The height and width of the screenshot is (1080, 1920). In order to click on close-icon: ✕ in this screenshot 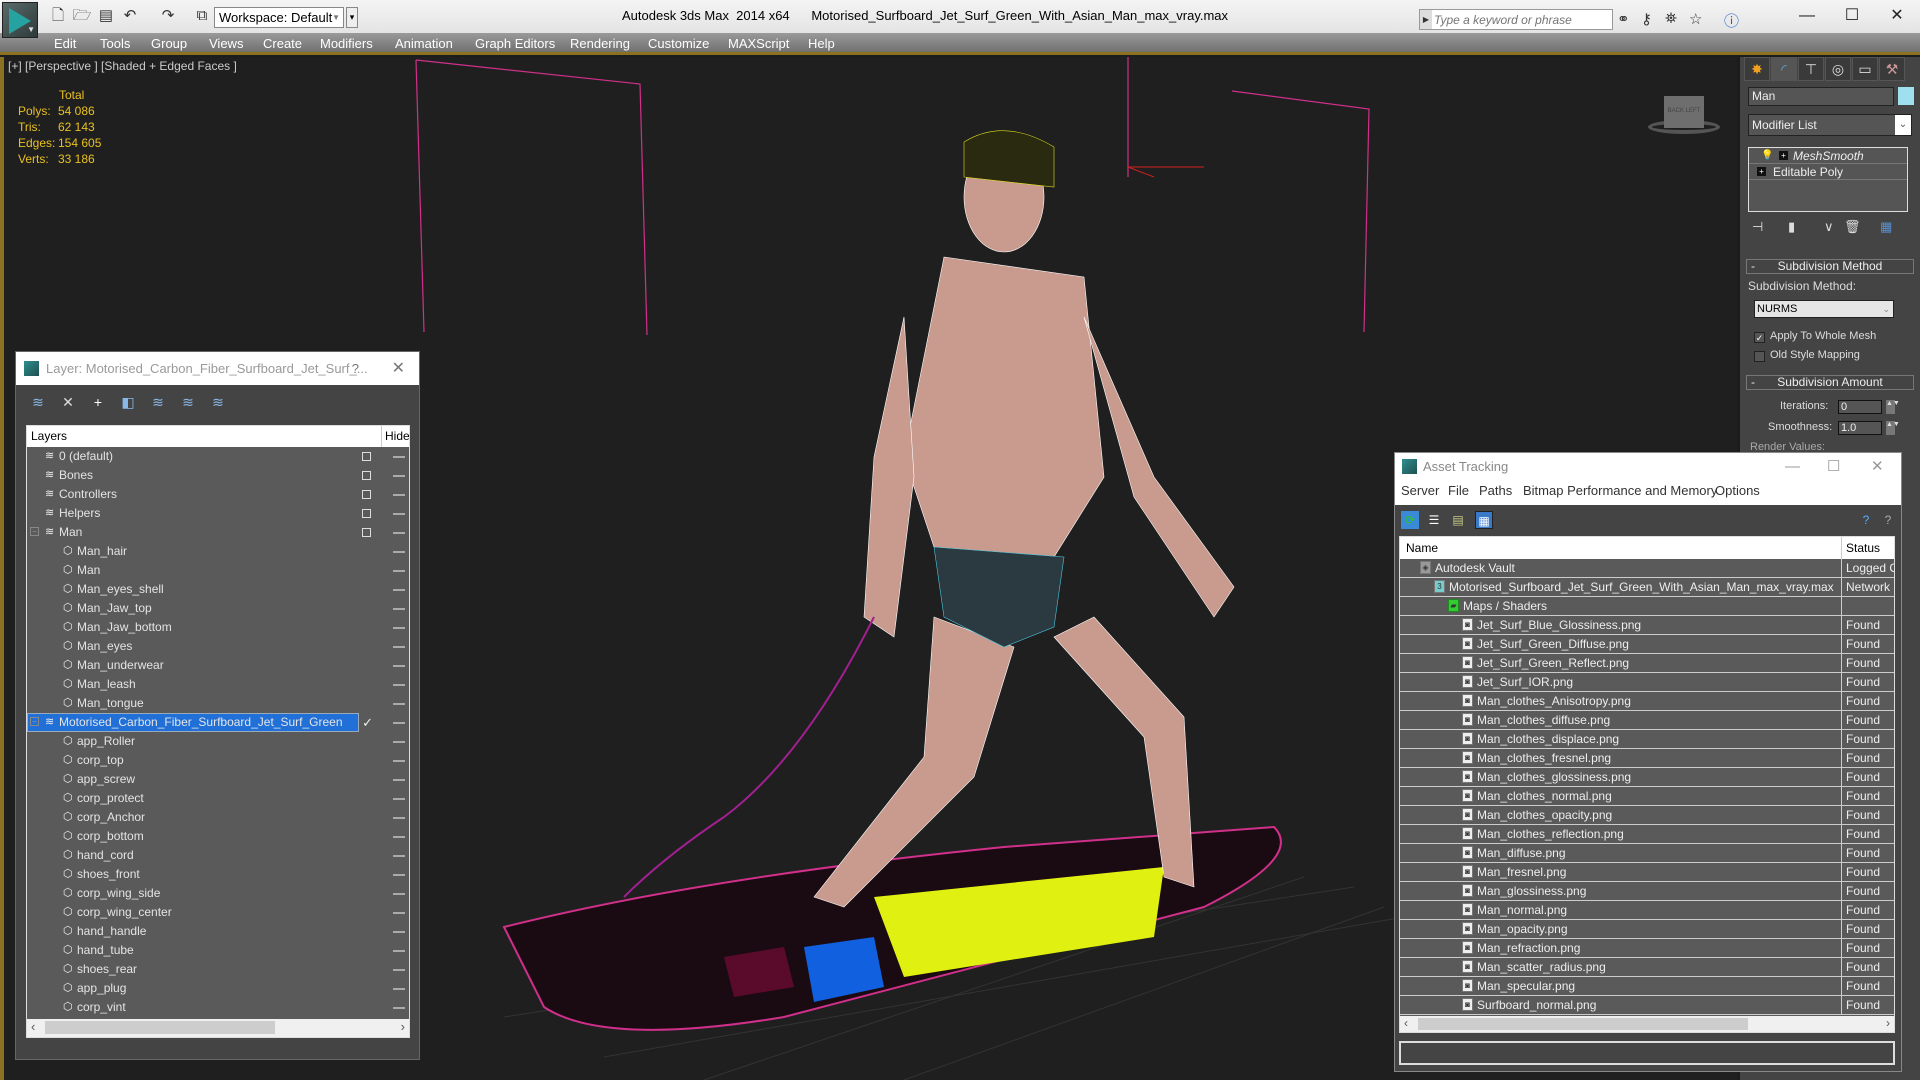, I will do `click(1877, 466)`.